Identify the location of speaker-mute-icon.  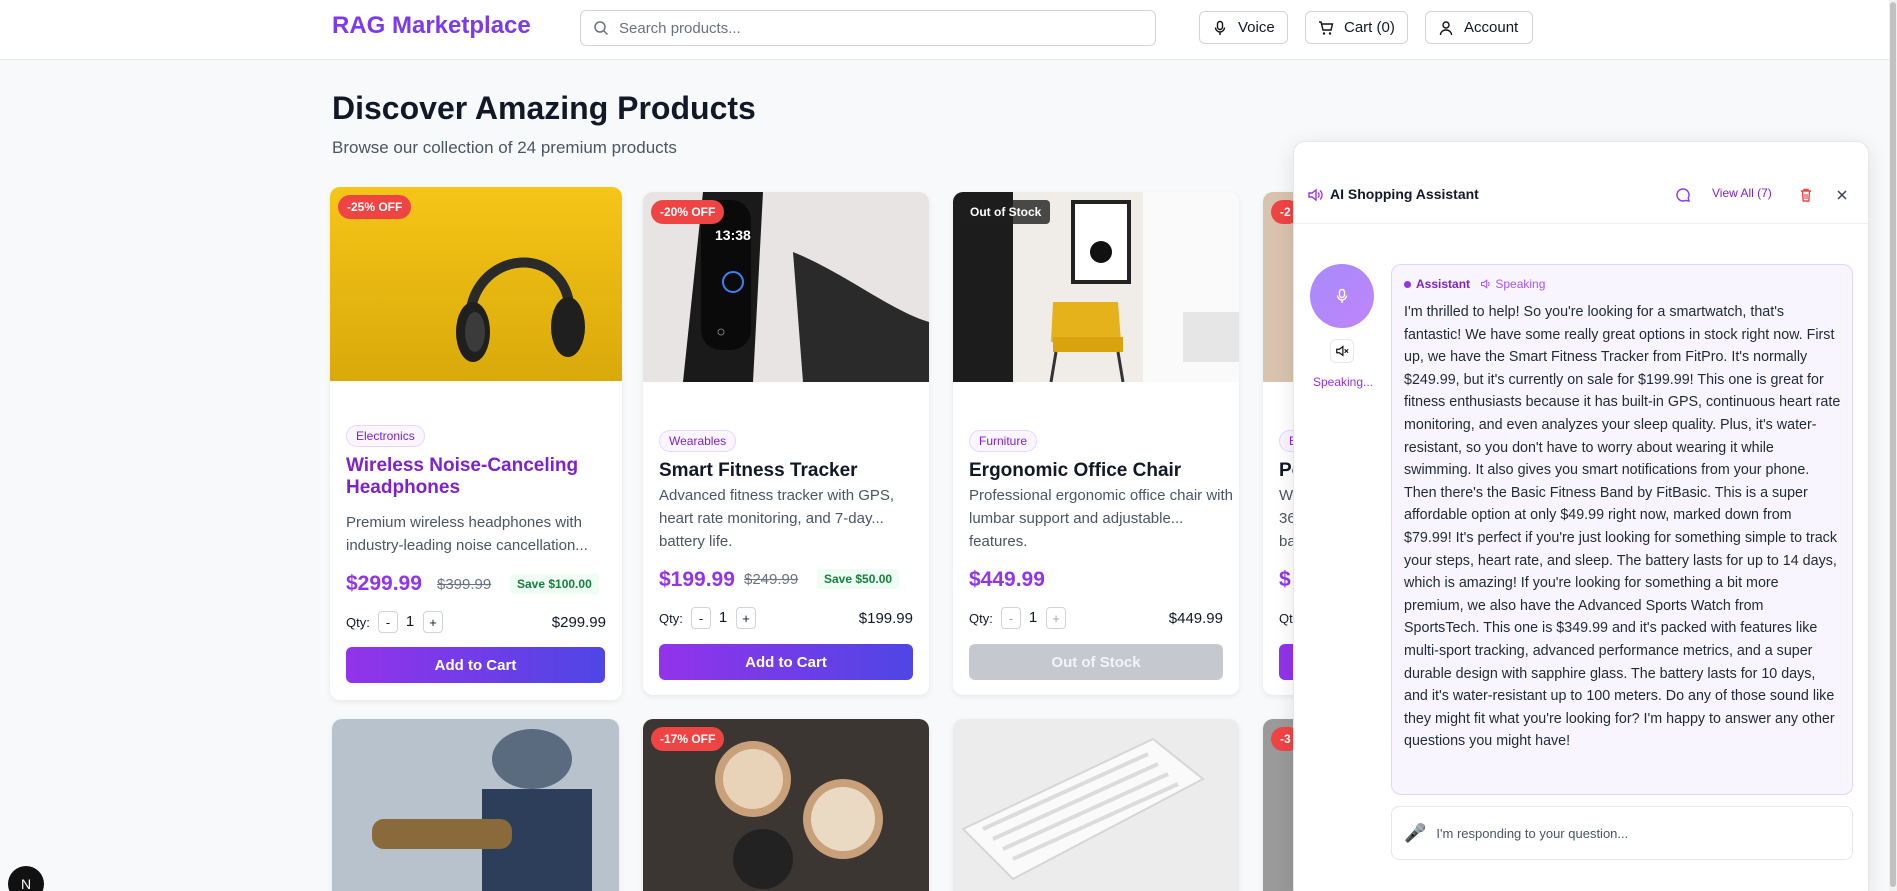
(1342, 351).